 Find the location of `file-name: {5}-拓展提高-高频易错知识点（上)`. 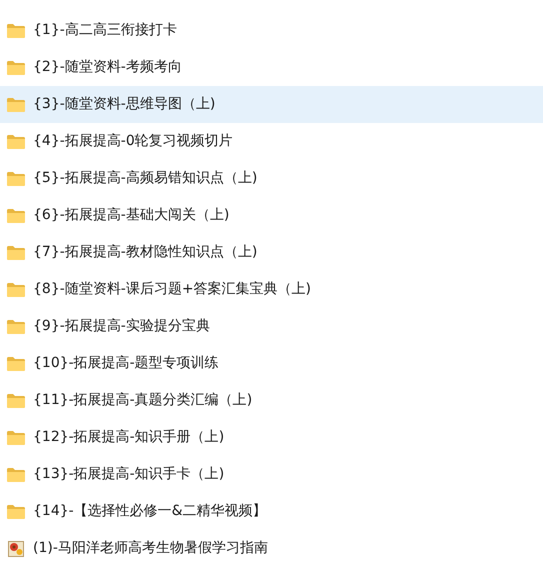

file-name: {5}-拓展提高-高频易错知识点（上) is located at coordinates (145, 178).